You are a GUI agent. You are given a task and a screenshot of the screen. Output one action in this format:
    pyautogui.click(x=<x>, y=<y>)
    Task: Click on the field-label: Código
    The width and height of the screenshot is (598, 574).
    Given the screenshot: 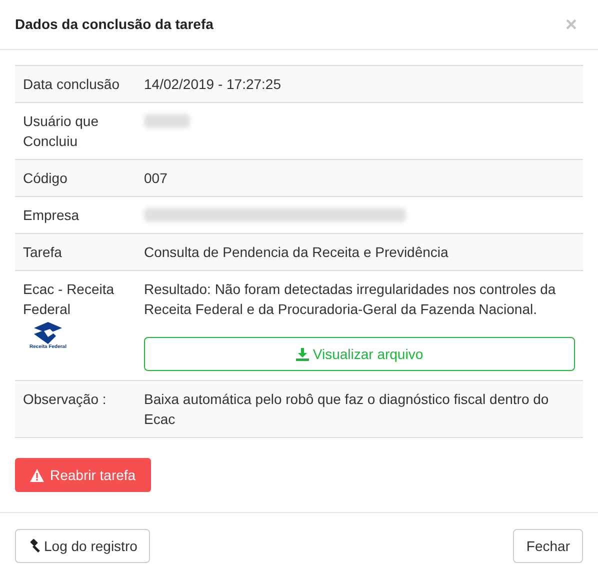 What is the action you would take?
    pyautogui.click(x=45, y=178)
    